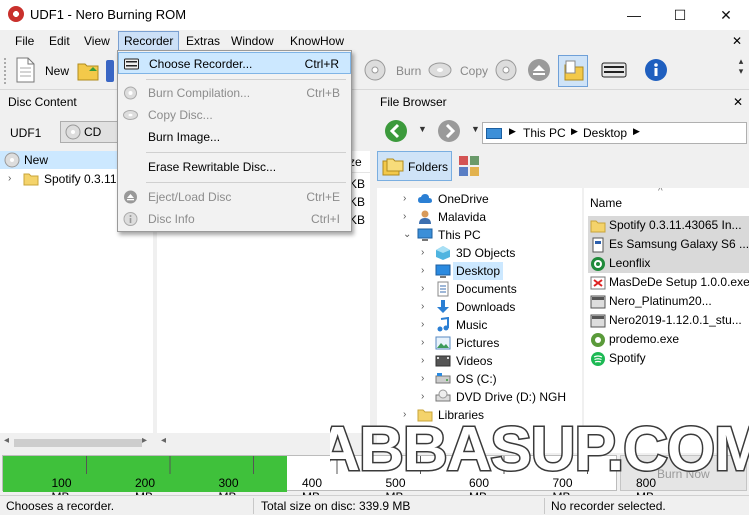  Describe the element at coordinates (644, 339) in the screenshot. I see `file-list-label: prodemo.exe` at that location.